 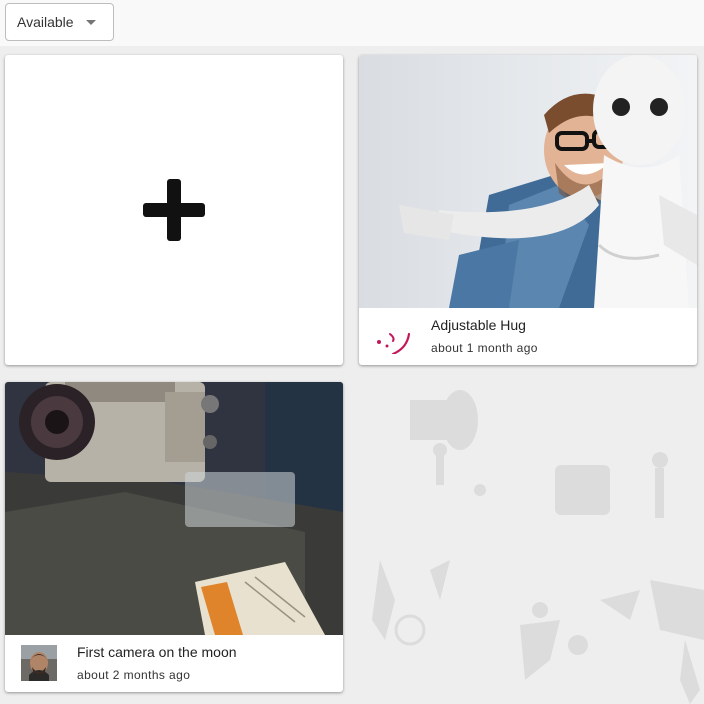 I want to click on plus-icon, so click(x=174, y=210).